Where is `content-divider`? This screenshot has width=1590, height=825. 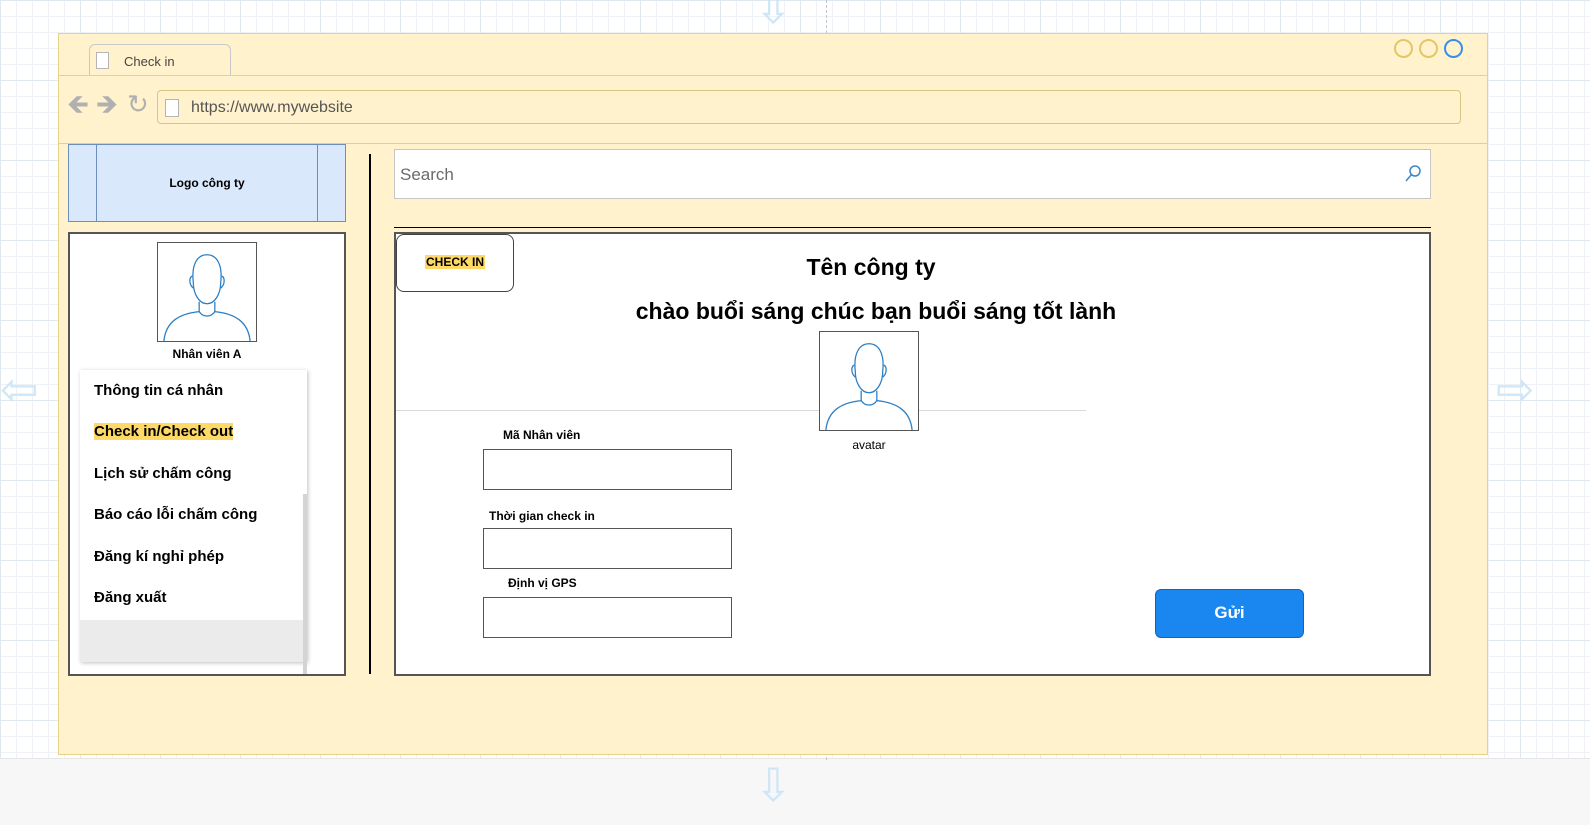
content-divider is located at coordinates (741, 410).